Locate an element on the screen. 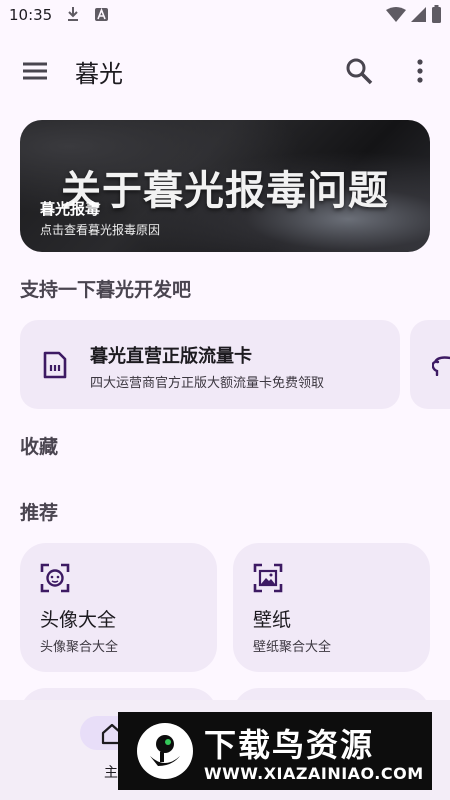 This screenshot has height=800, width=450. support-card-next is located at coordinates (430, 364).